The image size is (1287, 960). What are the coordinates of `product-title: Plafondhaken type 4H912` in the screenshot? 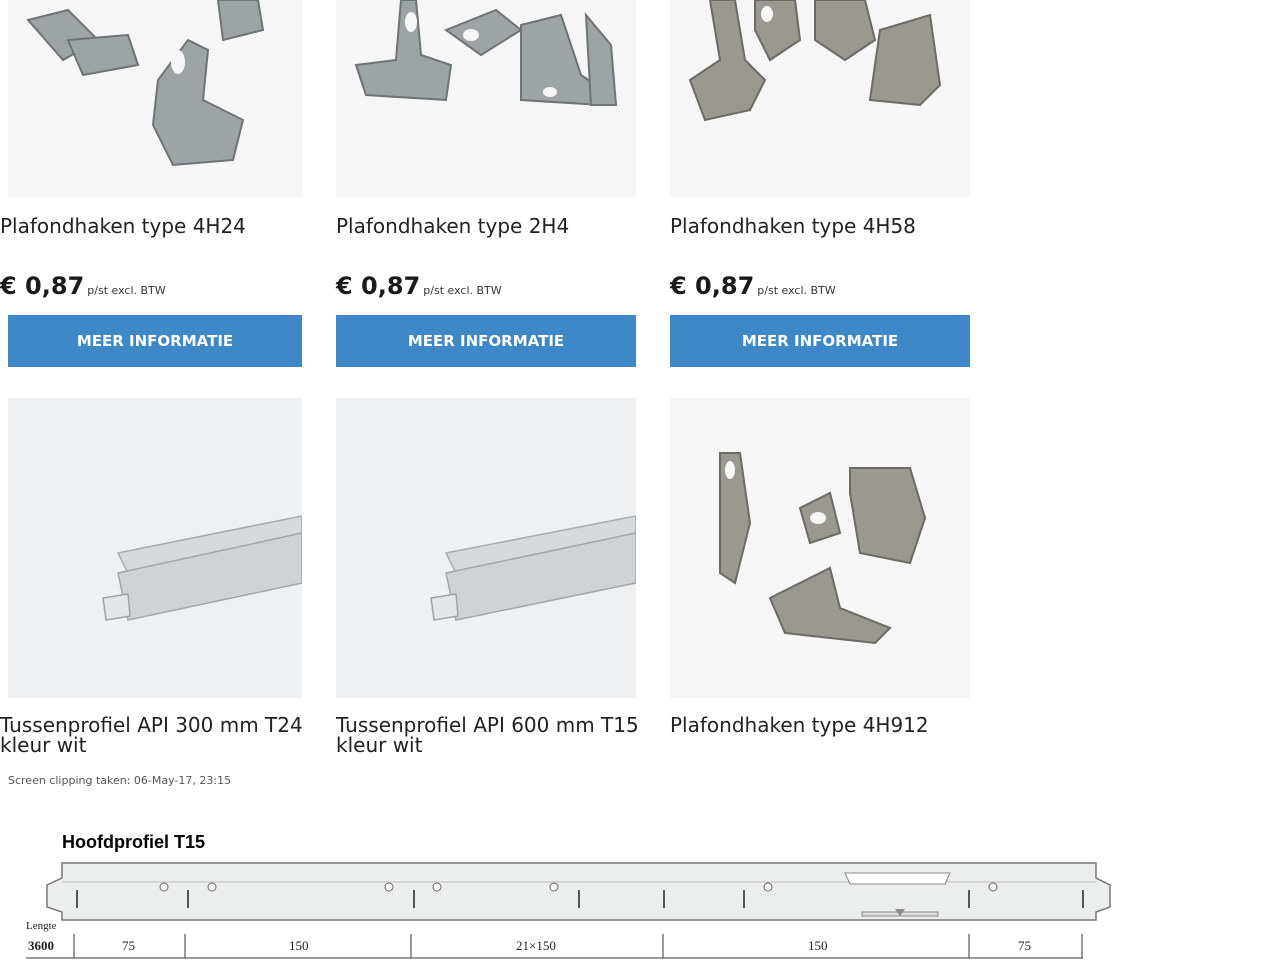 It's located at (799, 725).